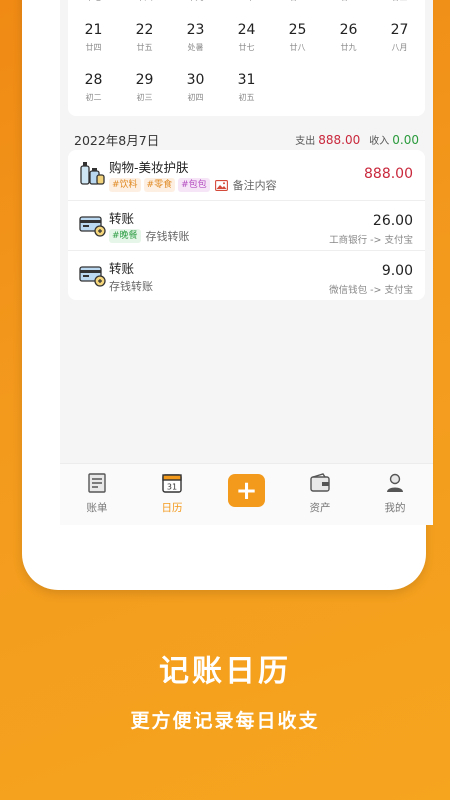 The width and height of the screenshot is (450, 800). What do you see at coordinates (144, 97) in the screenshot?
I see `lunar-date: 初三` at bounding box center [144, 97].